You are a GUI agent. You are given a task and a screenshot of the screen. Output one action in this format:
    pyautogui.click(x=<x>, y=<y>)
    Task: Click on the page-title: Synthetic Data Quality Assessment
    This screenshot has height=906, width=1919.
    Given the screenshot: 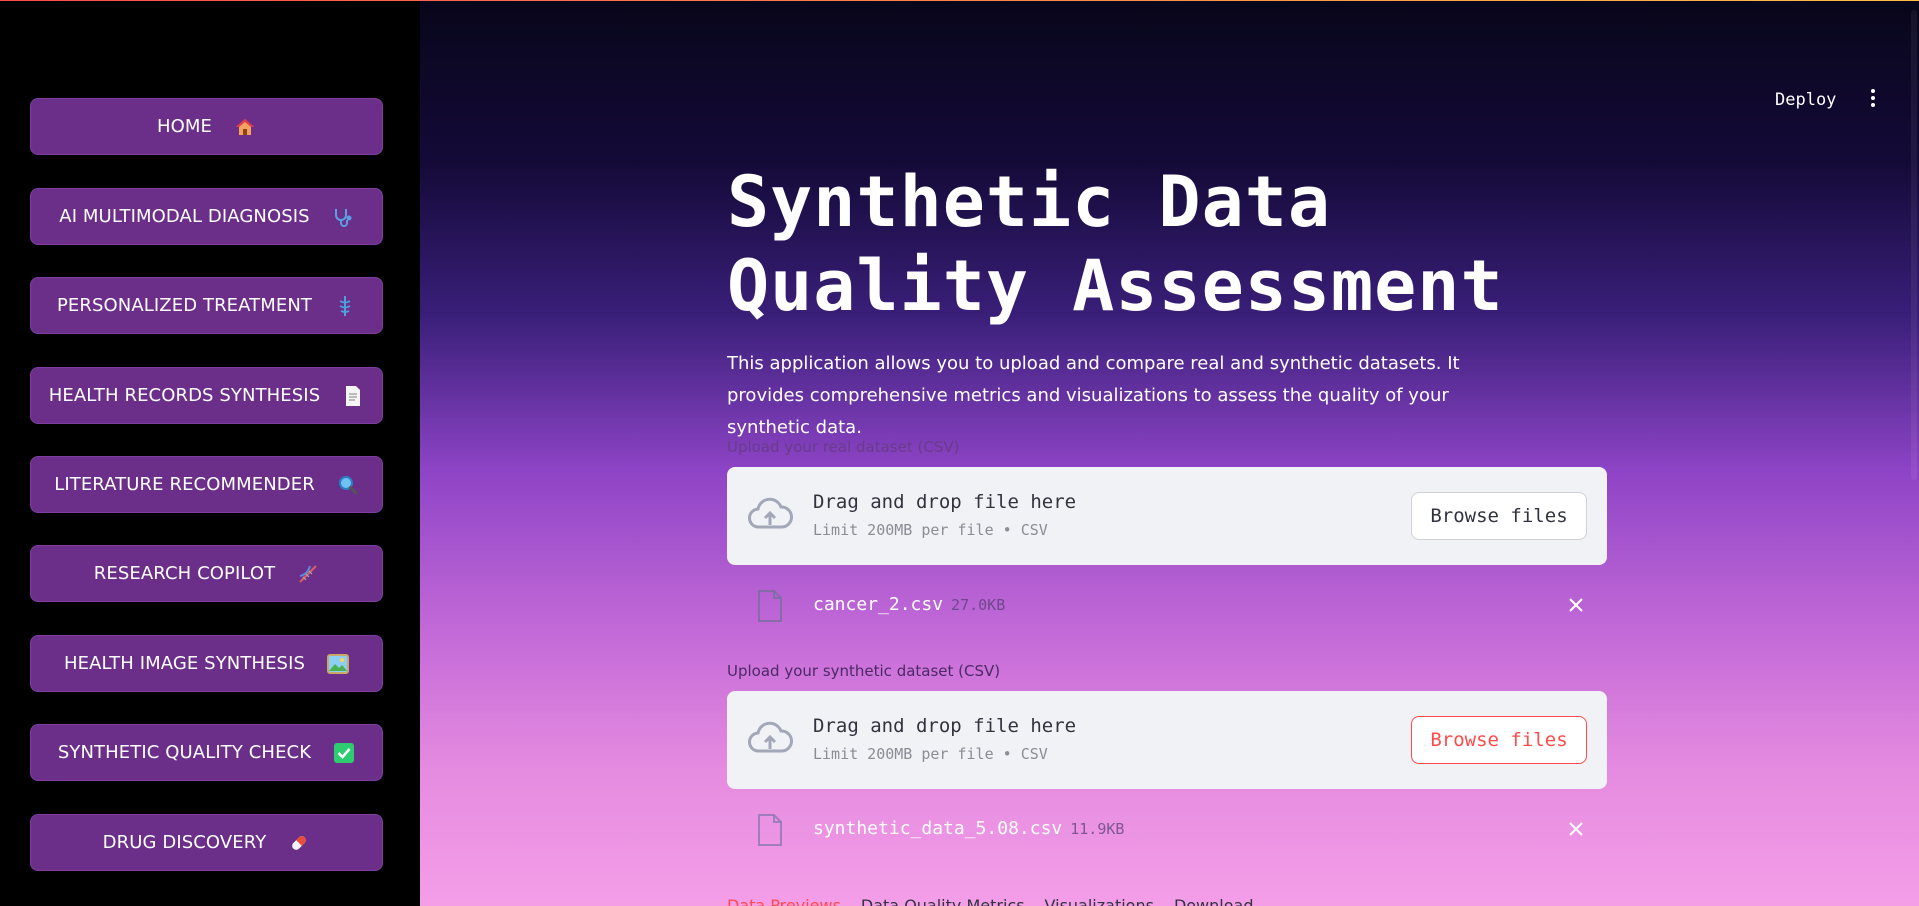 What is the action you would take?
    pyautogui.click(x=1167, y=244)
    